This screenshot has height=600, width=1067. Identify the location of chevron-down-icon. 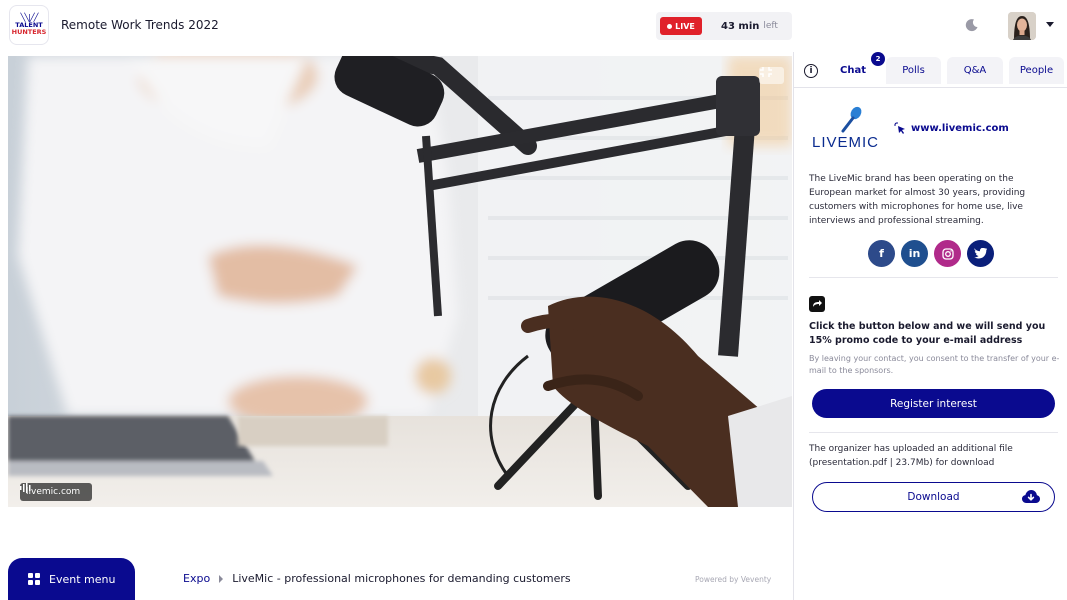
(1050, 24).